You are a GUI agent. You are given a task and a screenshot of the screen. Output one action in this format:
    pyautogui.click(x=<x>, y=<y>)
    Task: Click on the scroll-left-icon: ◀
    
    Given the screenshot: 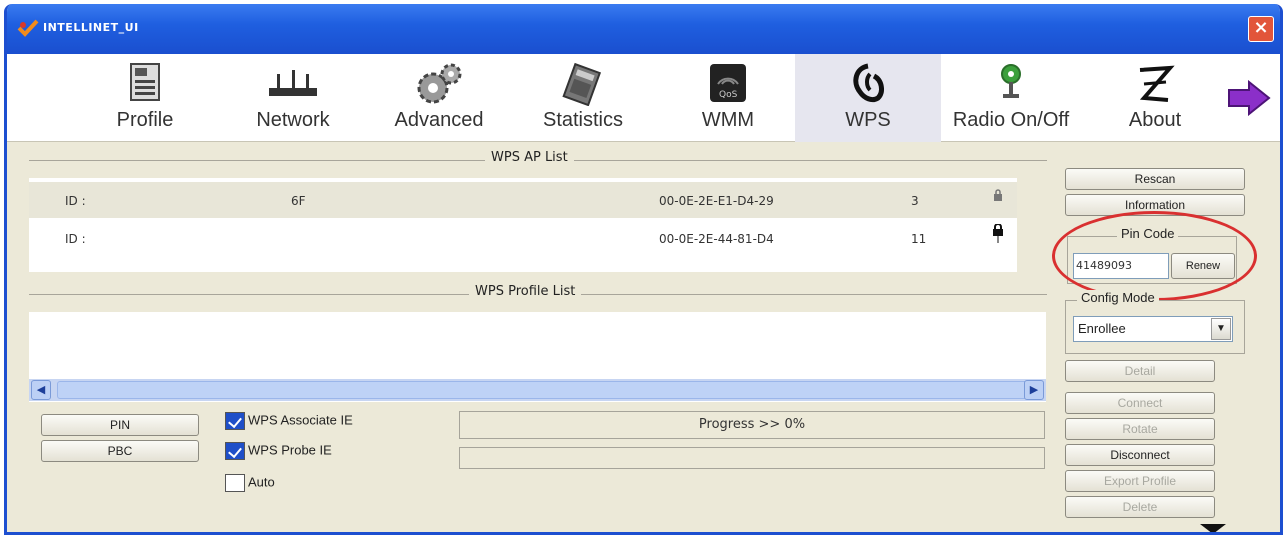 What is the action you would take?
    pyautogui.click(x=41, y=390)
    